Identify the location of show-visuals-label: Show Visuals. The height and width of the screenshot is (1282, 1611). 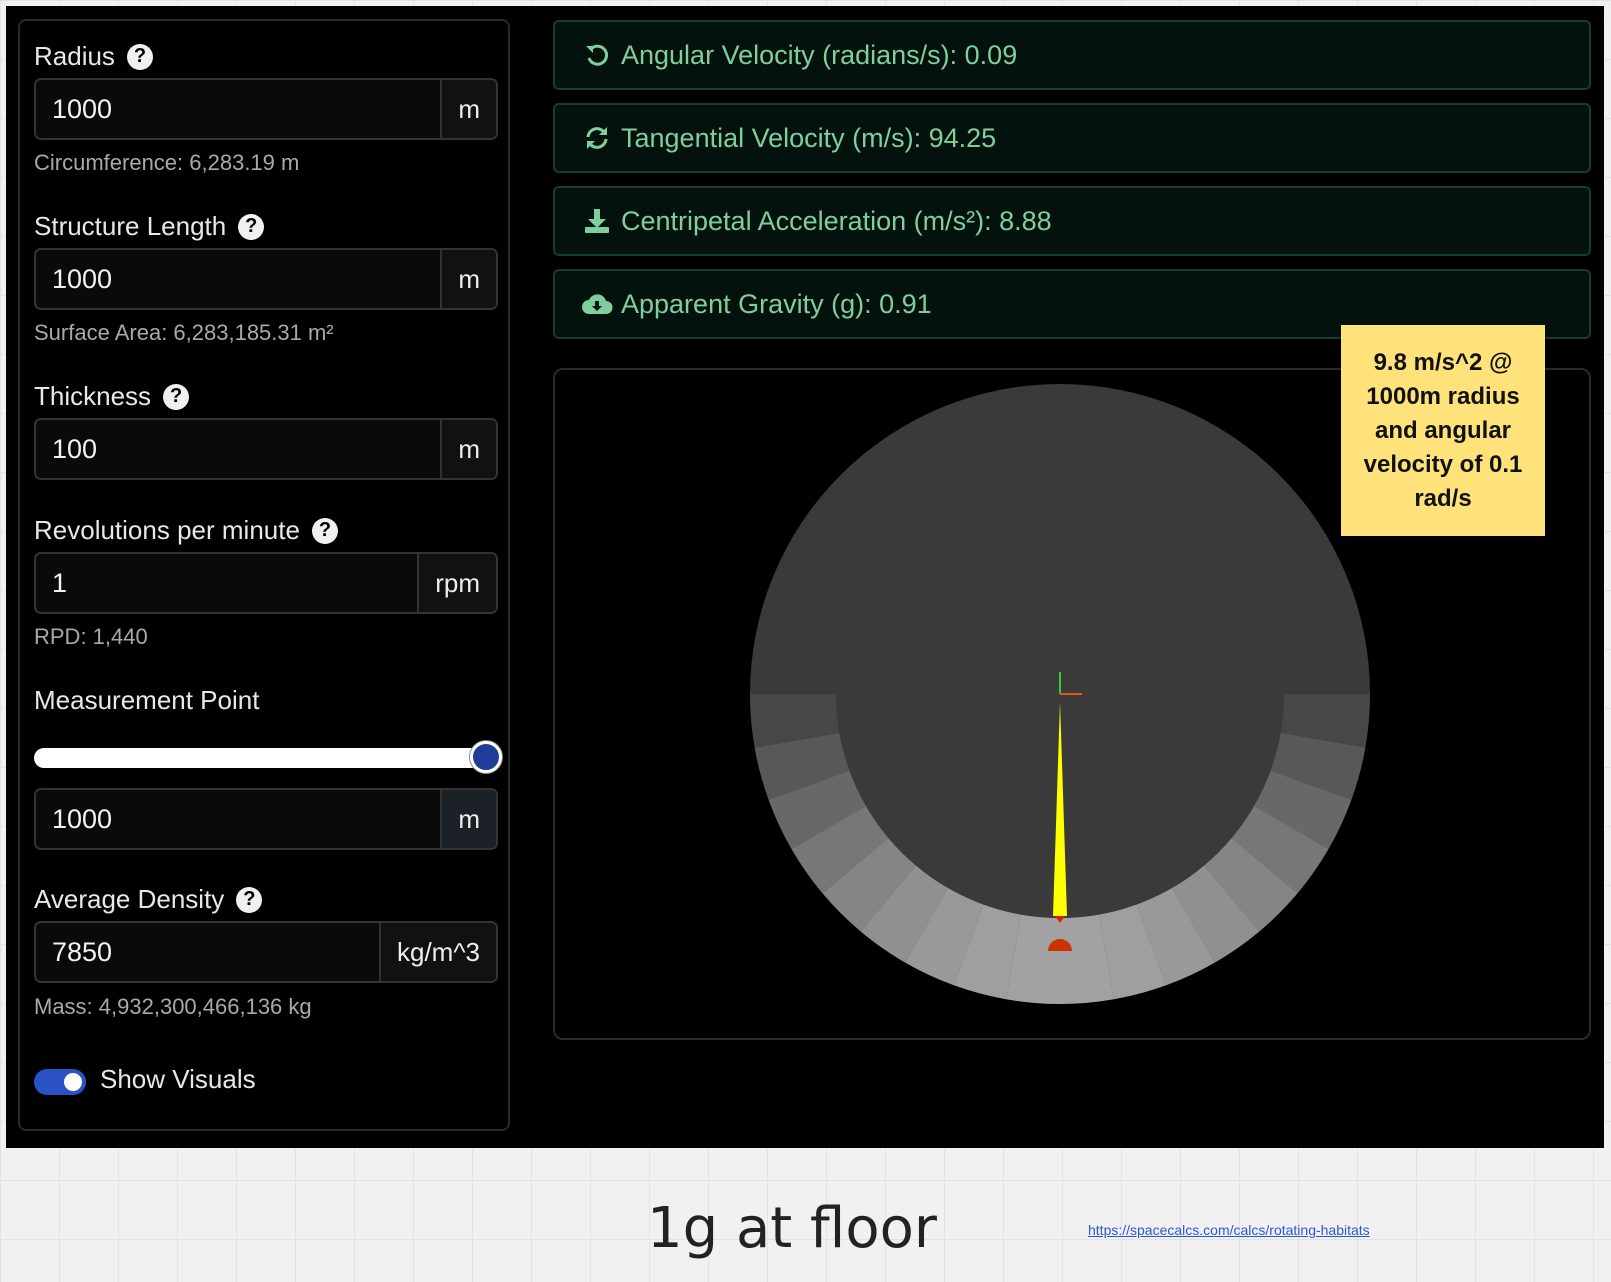
(178, 1079).